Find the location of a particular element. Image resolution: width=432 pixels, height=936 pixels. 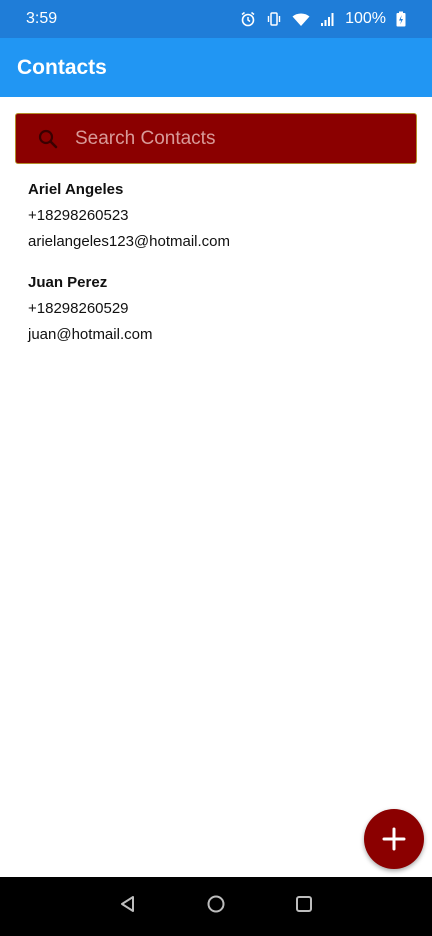

status-time: 3:59 is located at coordinates (42, 18).